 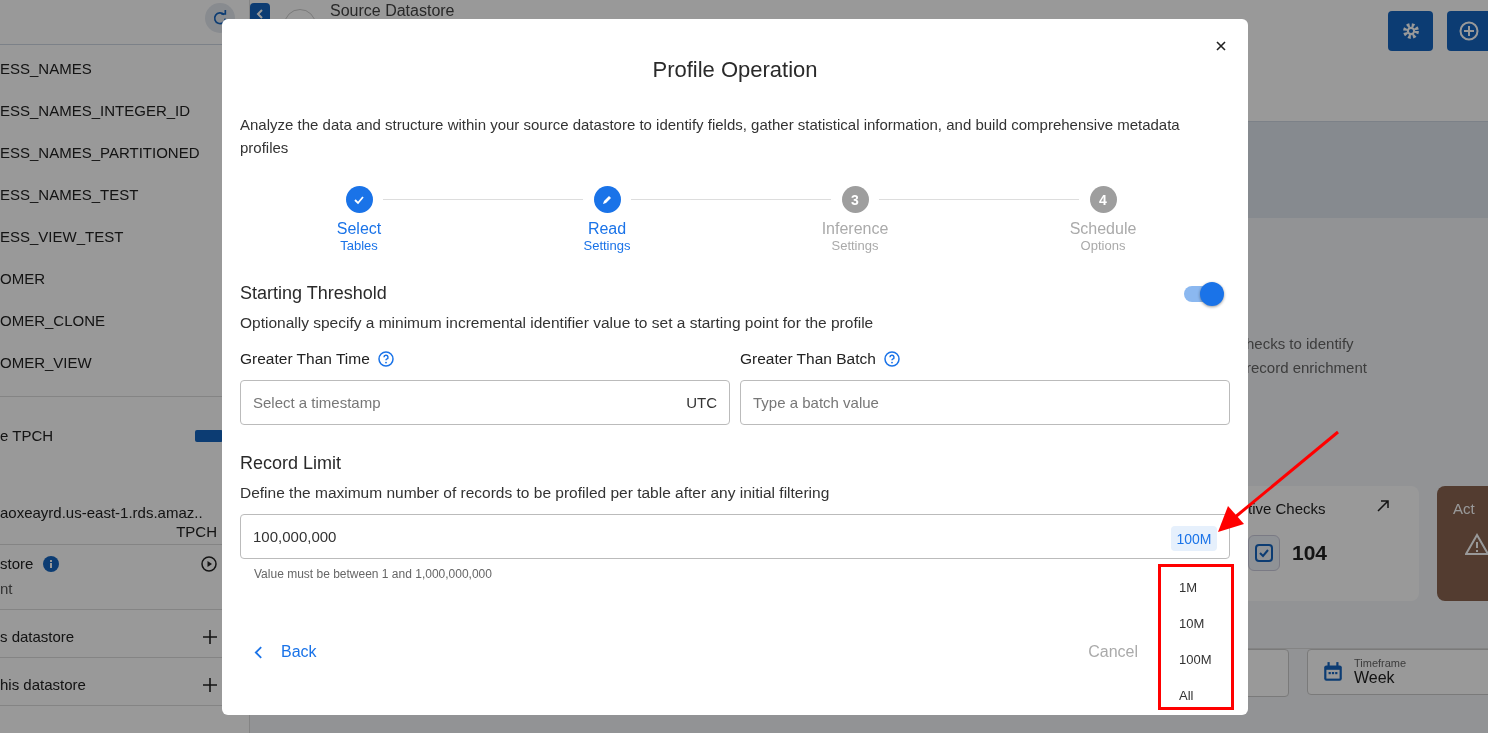 What do you see at coordinates (1383, 506) in the screenshot?
I see `arrow-icon` at bounding box center [1383, 506].